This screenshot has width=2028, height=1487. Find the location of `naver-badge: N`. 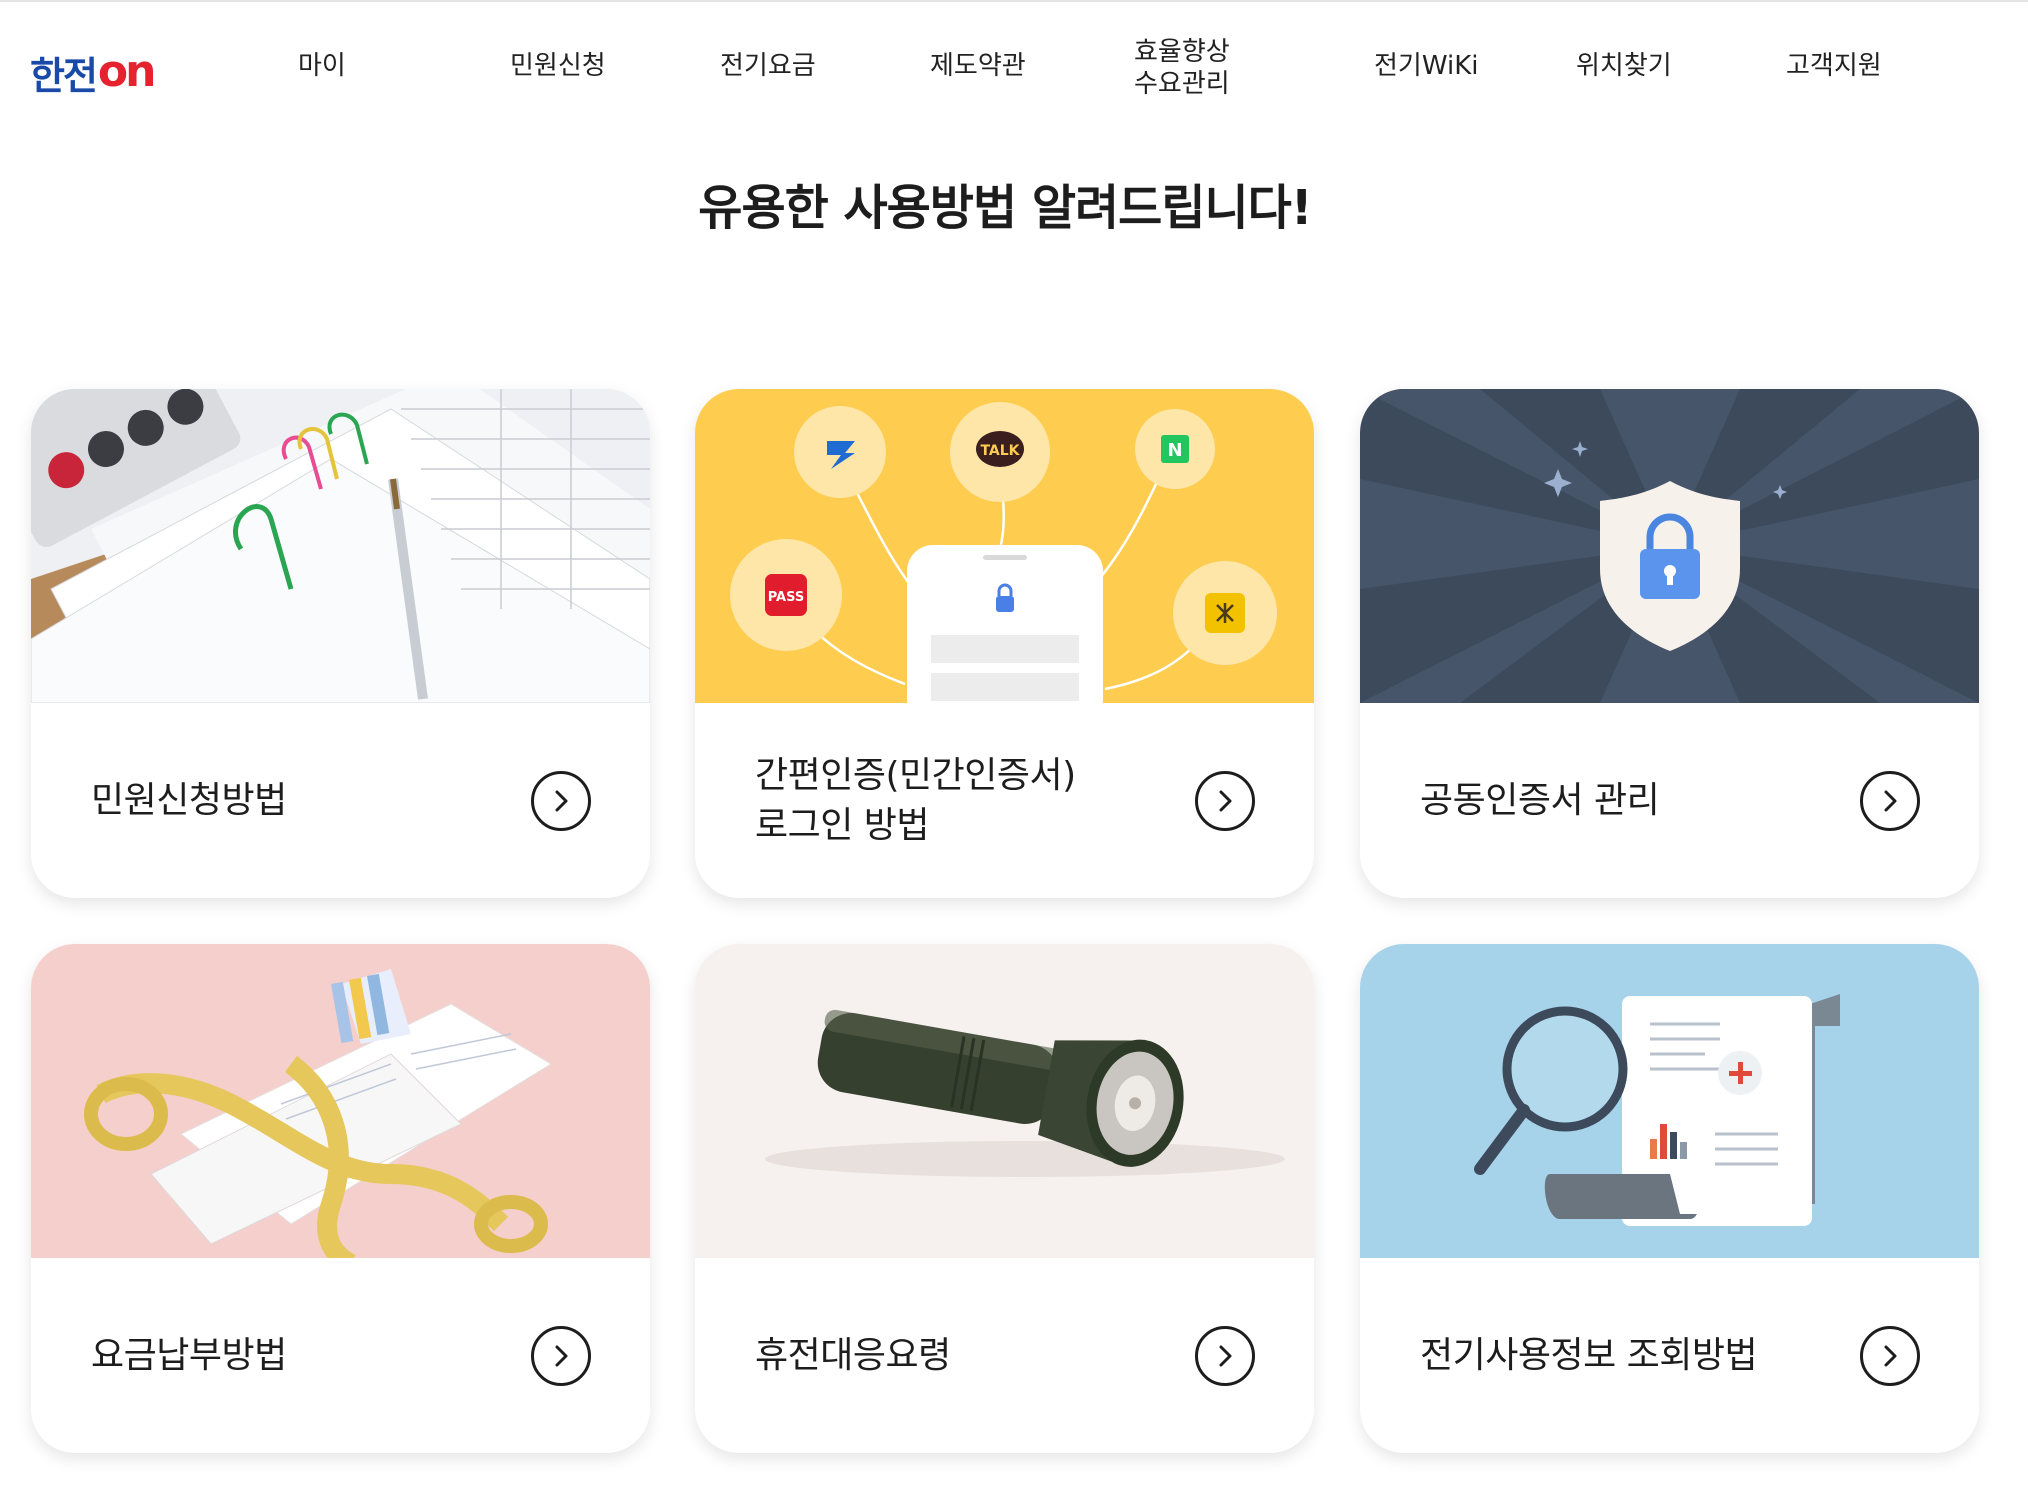

naver-badge: N is located at coordinates (1174, 450).